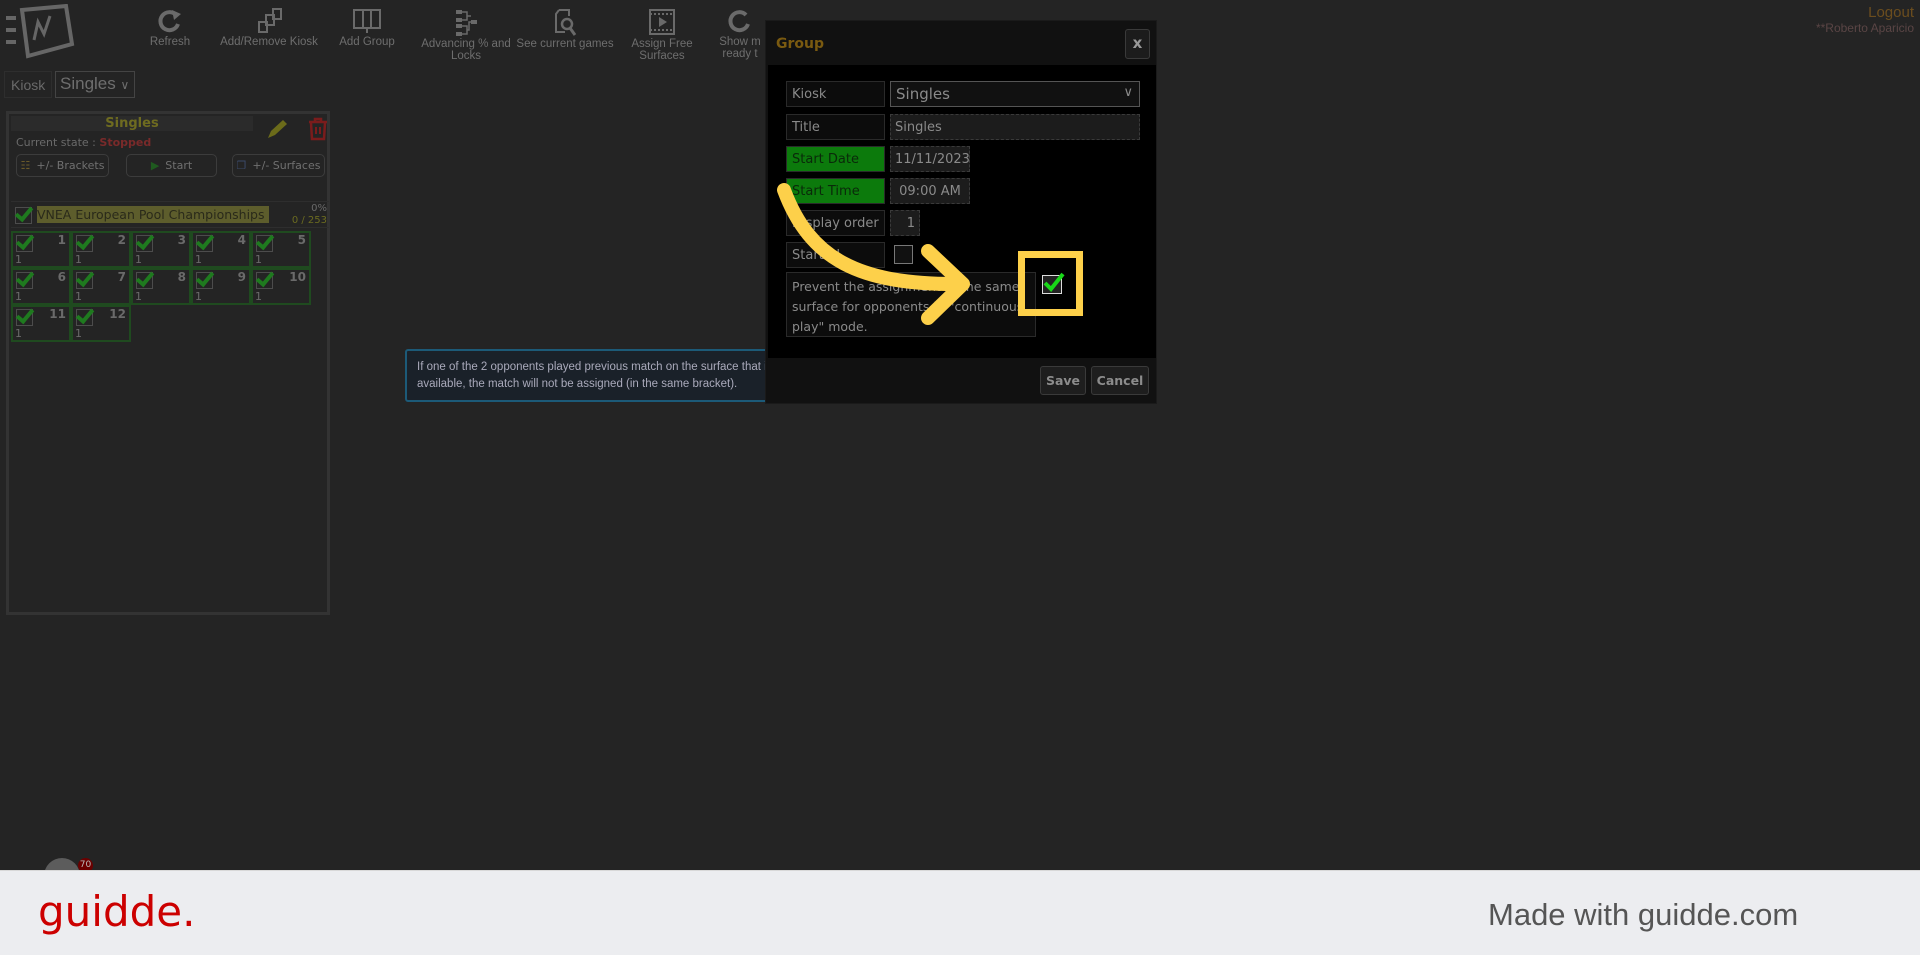  Describe the element at coordinates (1643, 914) in the screenshot. I see `footer-tagline: Made with guidde.com` at that location.